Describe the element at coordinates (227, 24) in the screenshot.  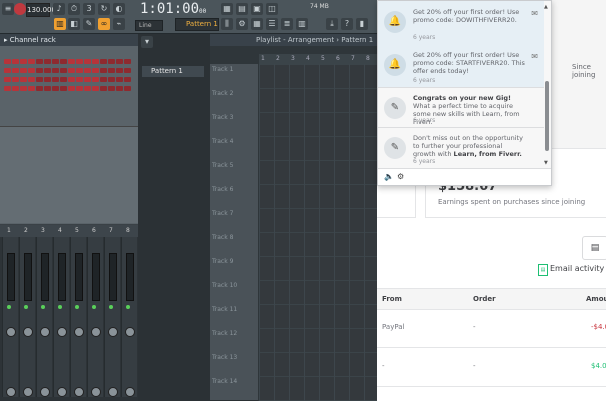
I see `mixer-icon: ⫼` at that location.